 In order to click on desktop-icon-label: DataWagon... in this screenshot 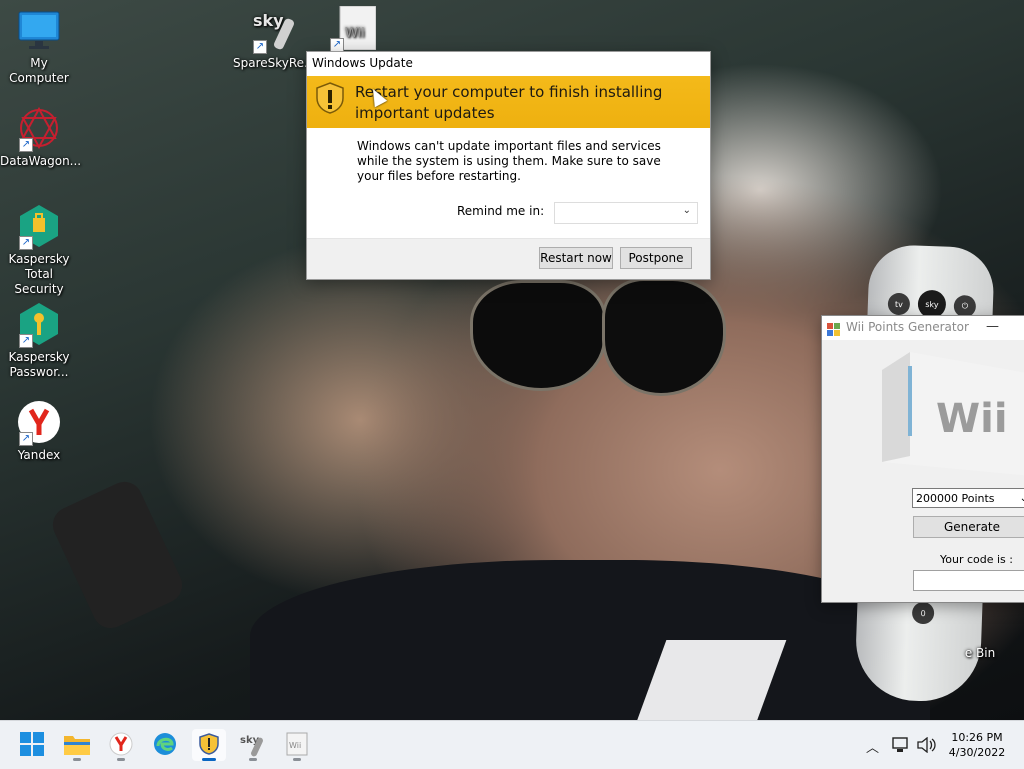, I will do `click(41, 161)`.